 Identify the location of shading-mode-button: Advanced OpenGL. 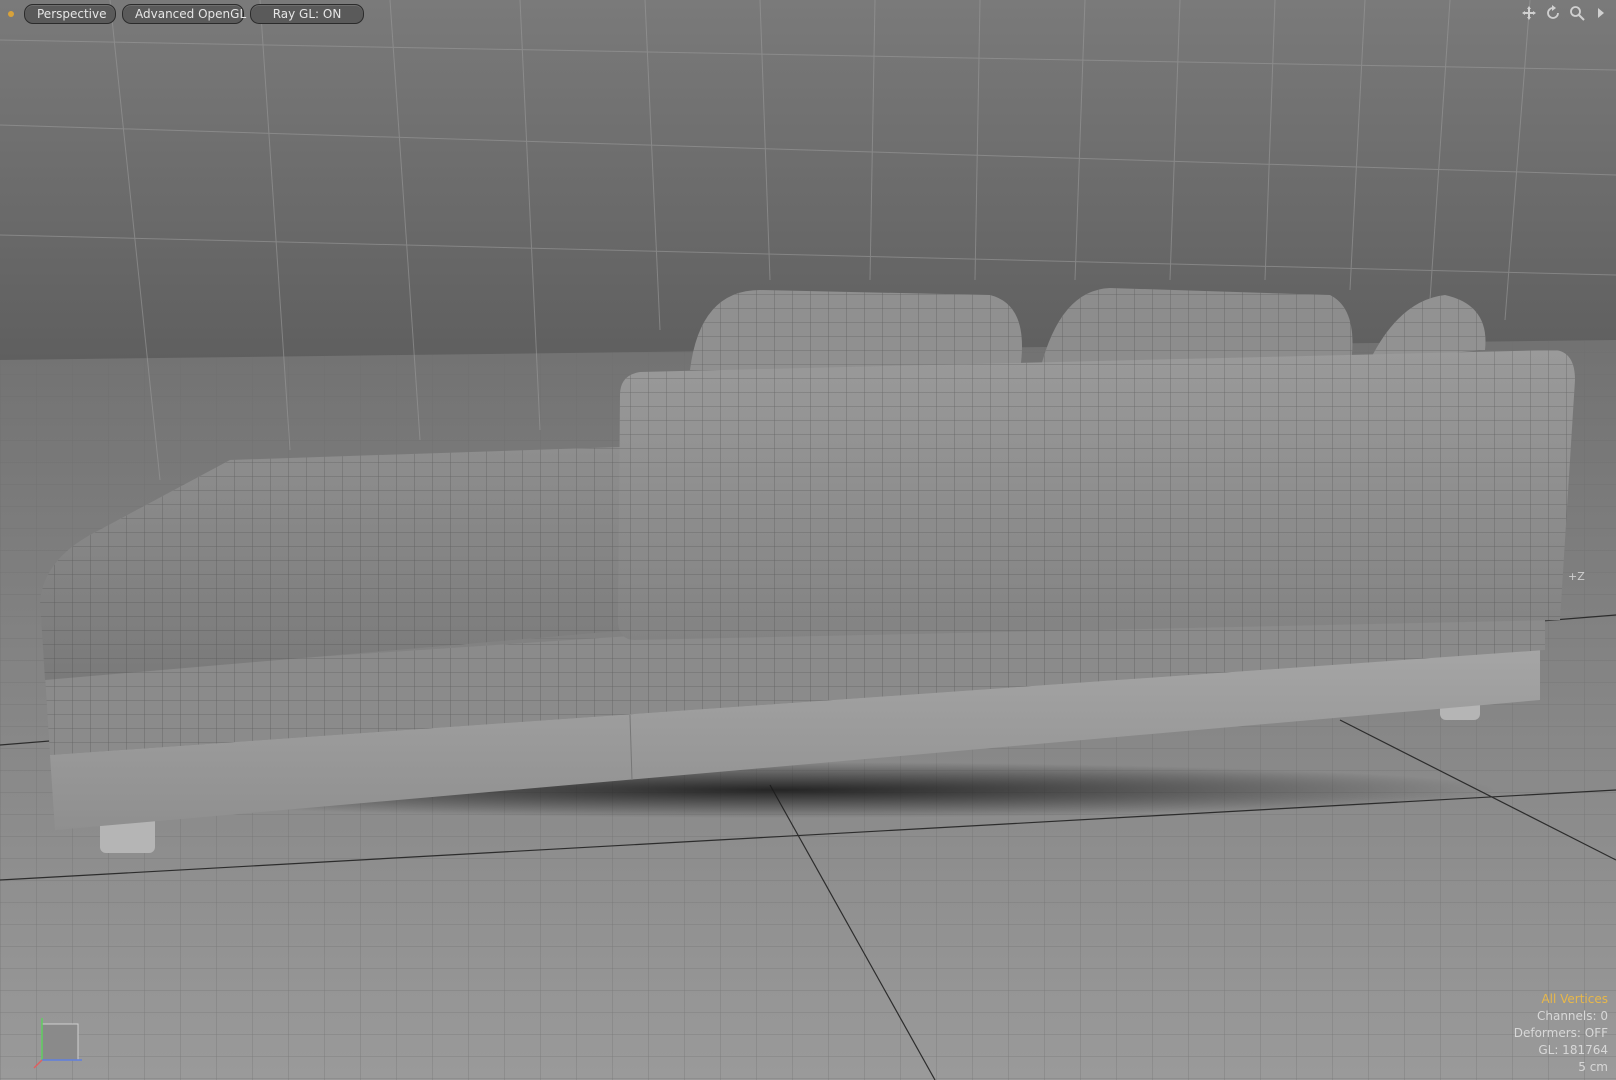
(184, 14).